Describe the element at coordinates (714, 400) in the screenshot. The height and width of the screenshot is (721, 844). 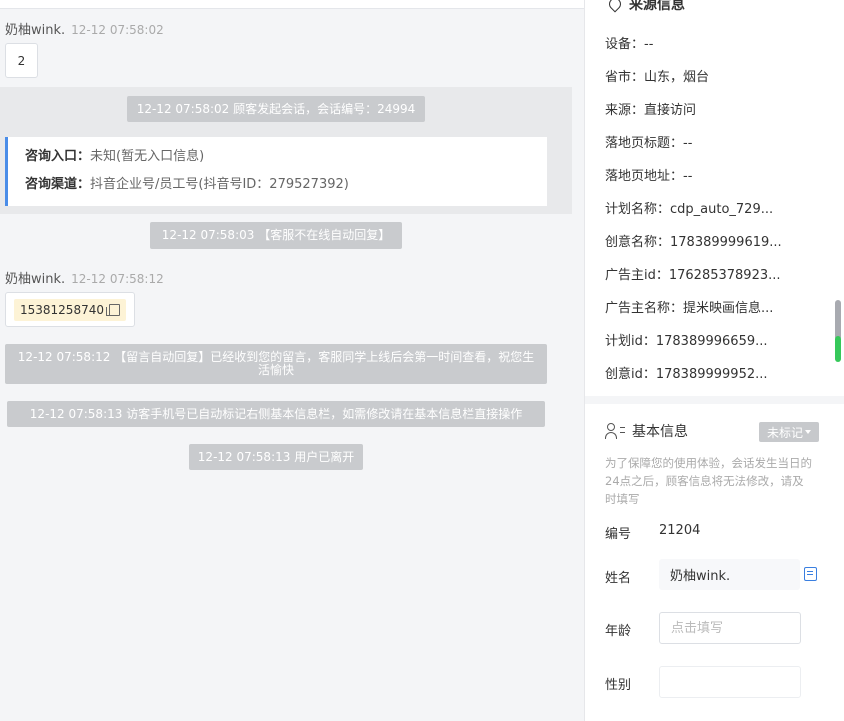
I see `section-divider` at that location.